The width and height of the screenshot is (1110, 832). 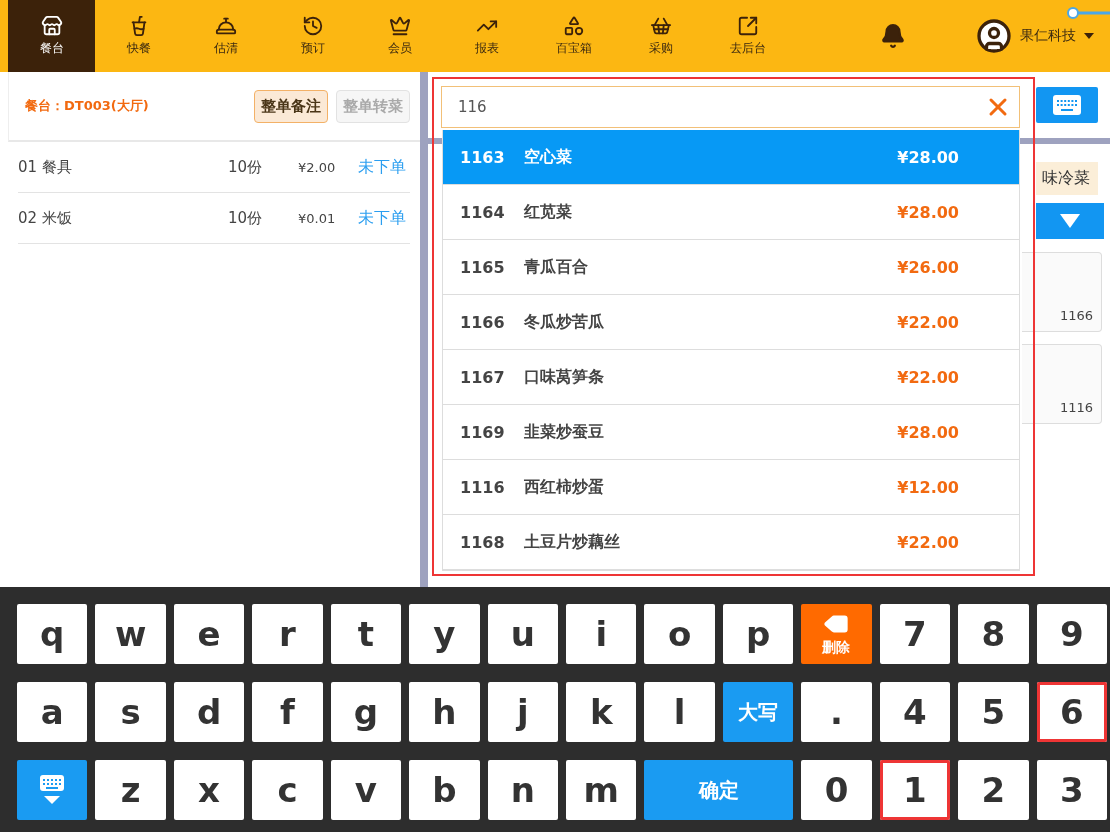 What do you see at coordinates (1076, 315) in the screenshot?
I see `dish-code: 1166` at bounding box center [1076, 315].